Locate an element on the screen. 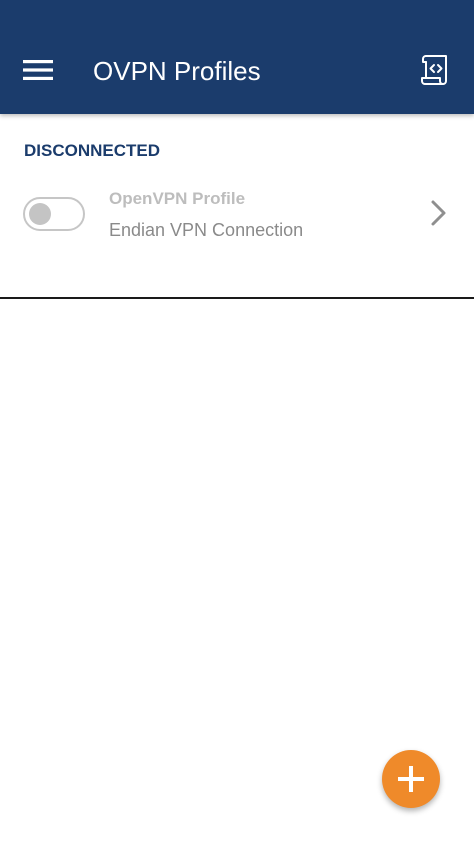  script-code-icon is located at coordinates (434, 70).